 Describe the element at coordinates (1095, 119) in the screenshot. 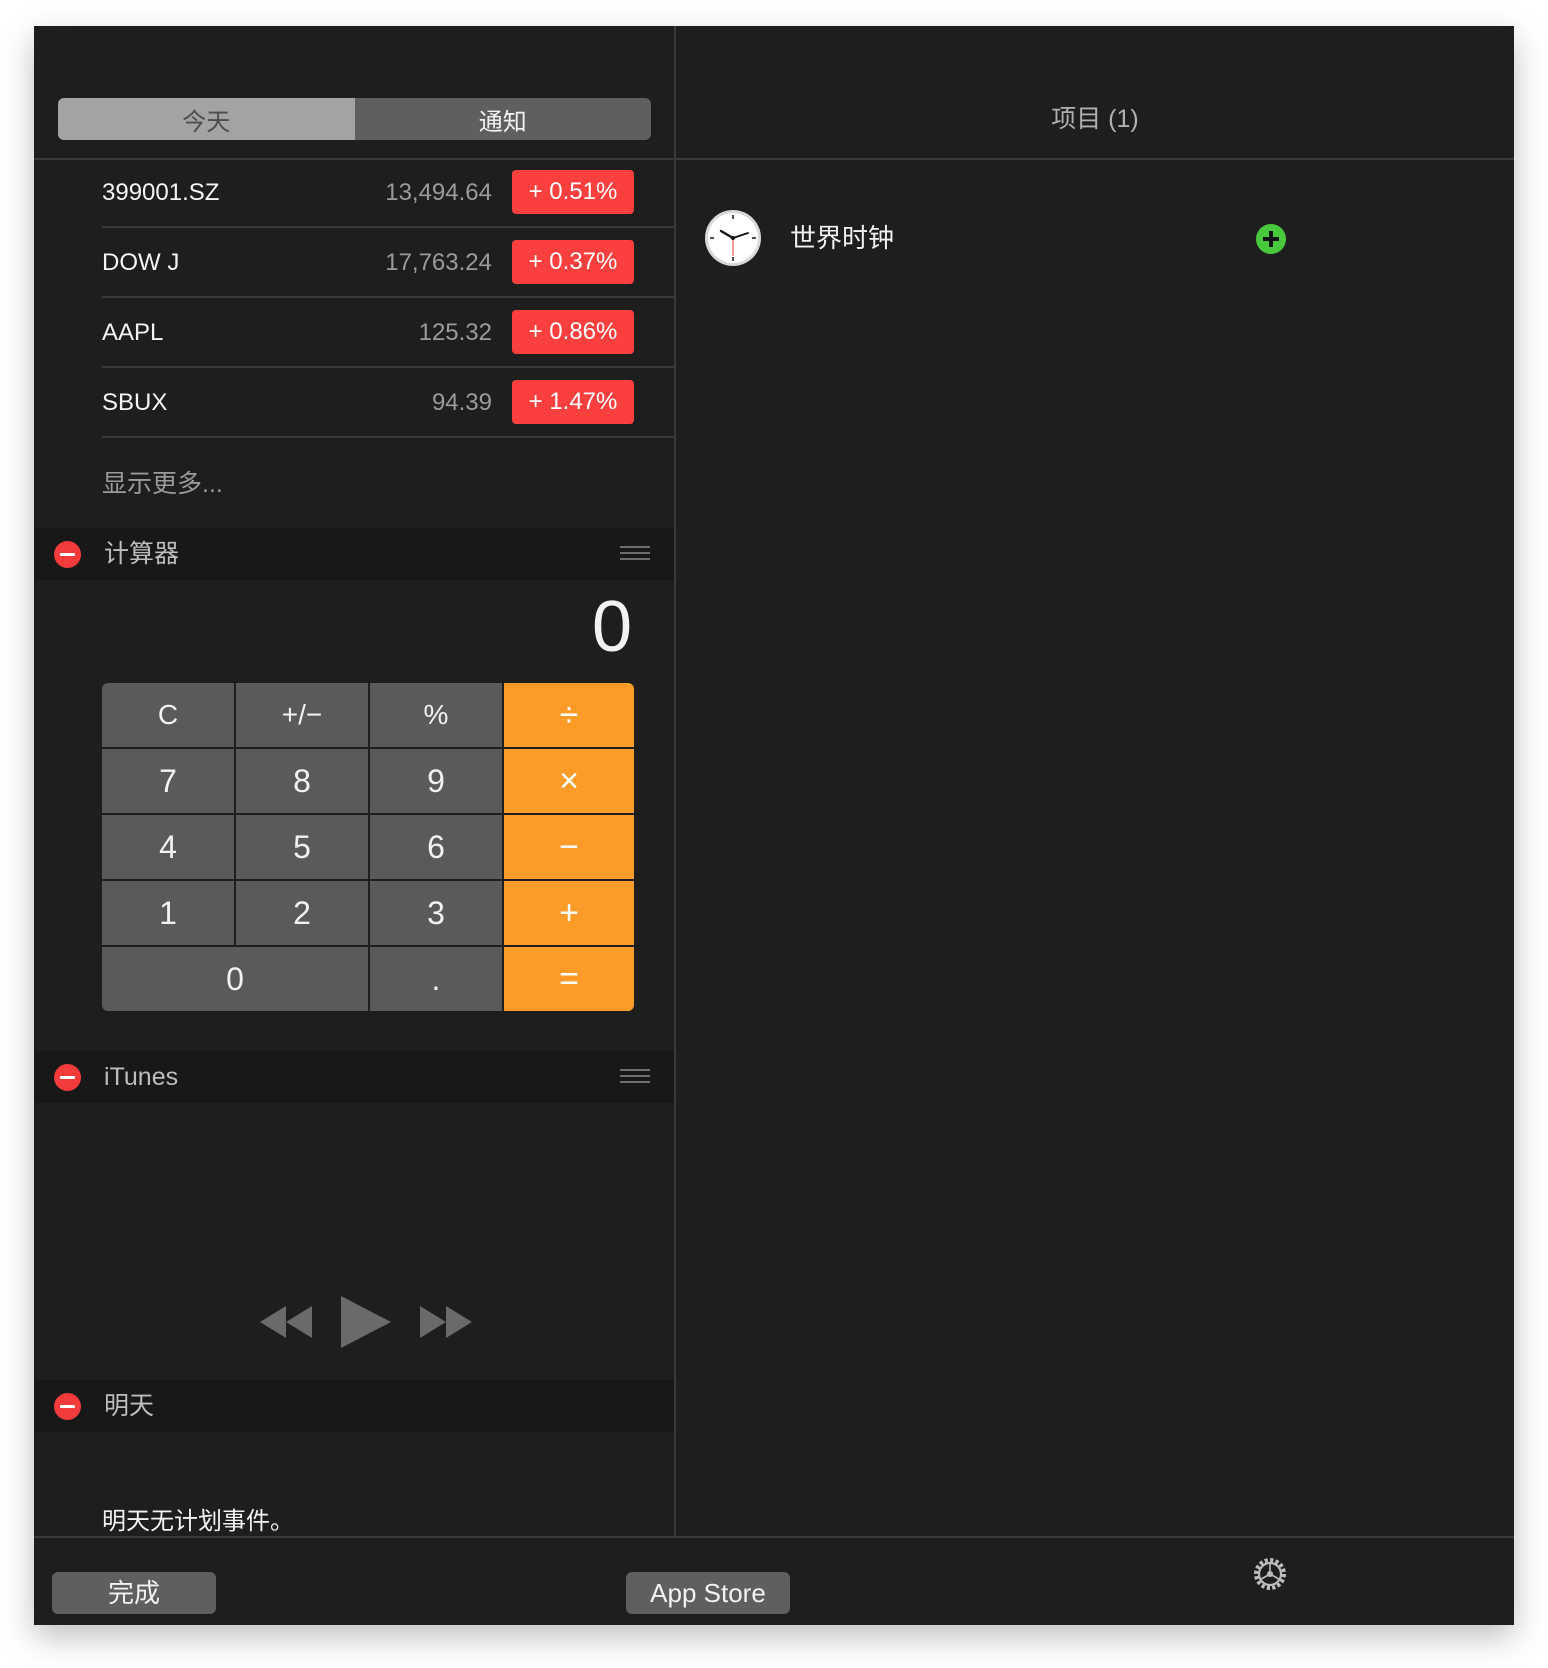

I see `items-title: 项目 (1)` at that location.